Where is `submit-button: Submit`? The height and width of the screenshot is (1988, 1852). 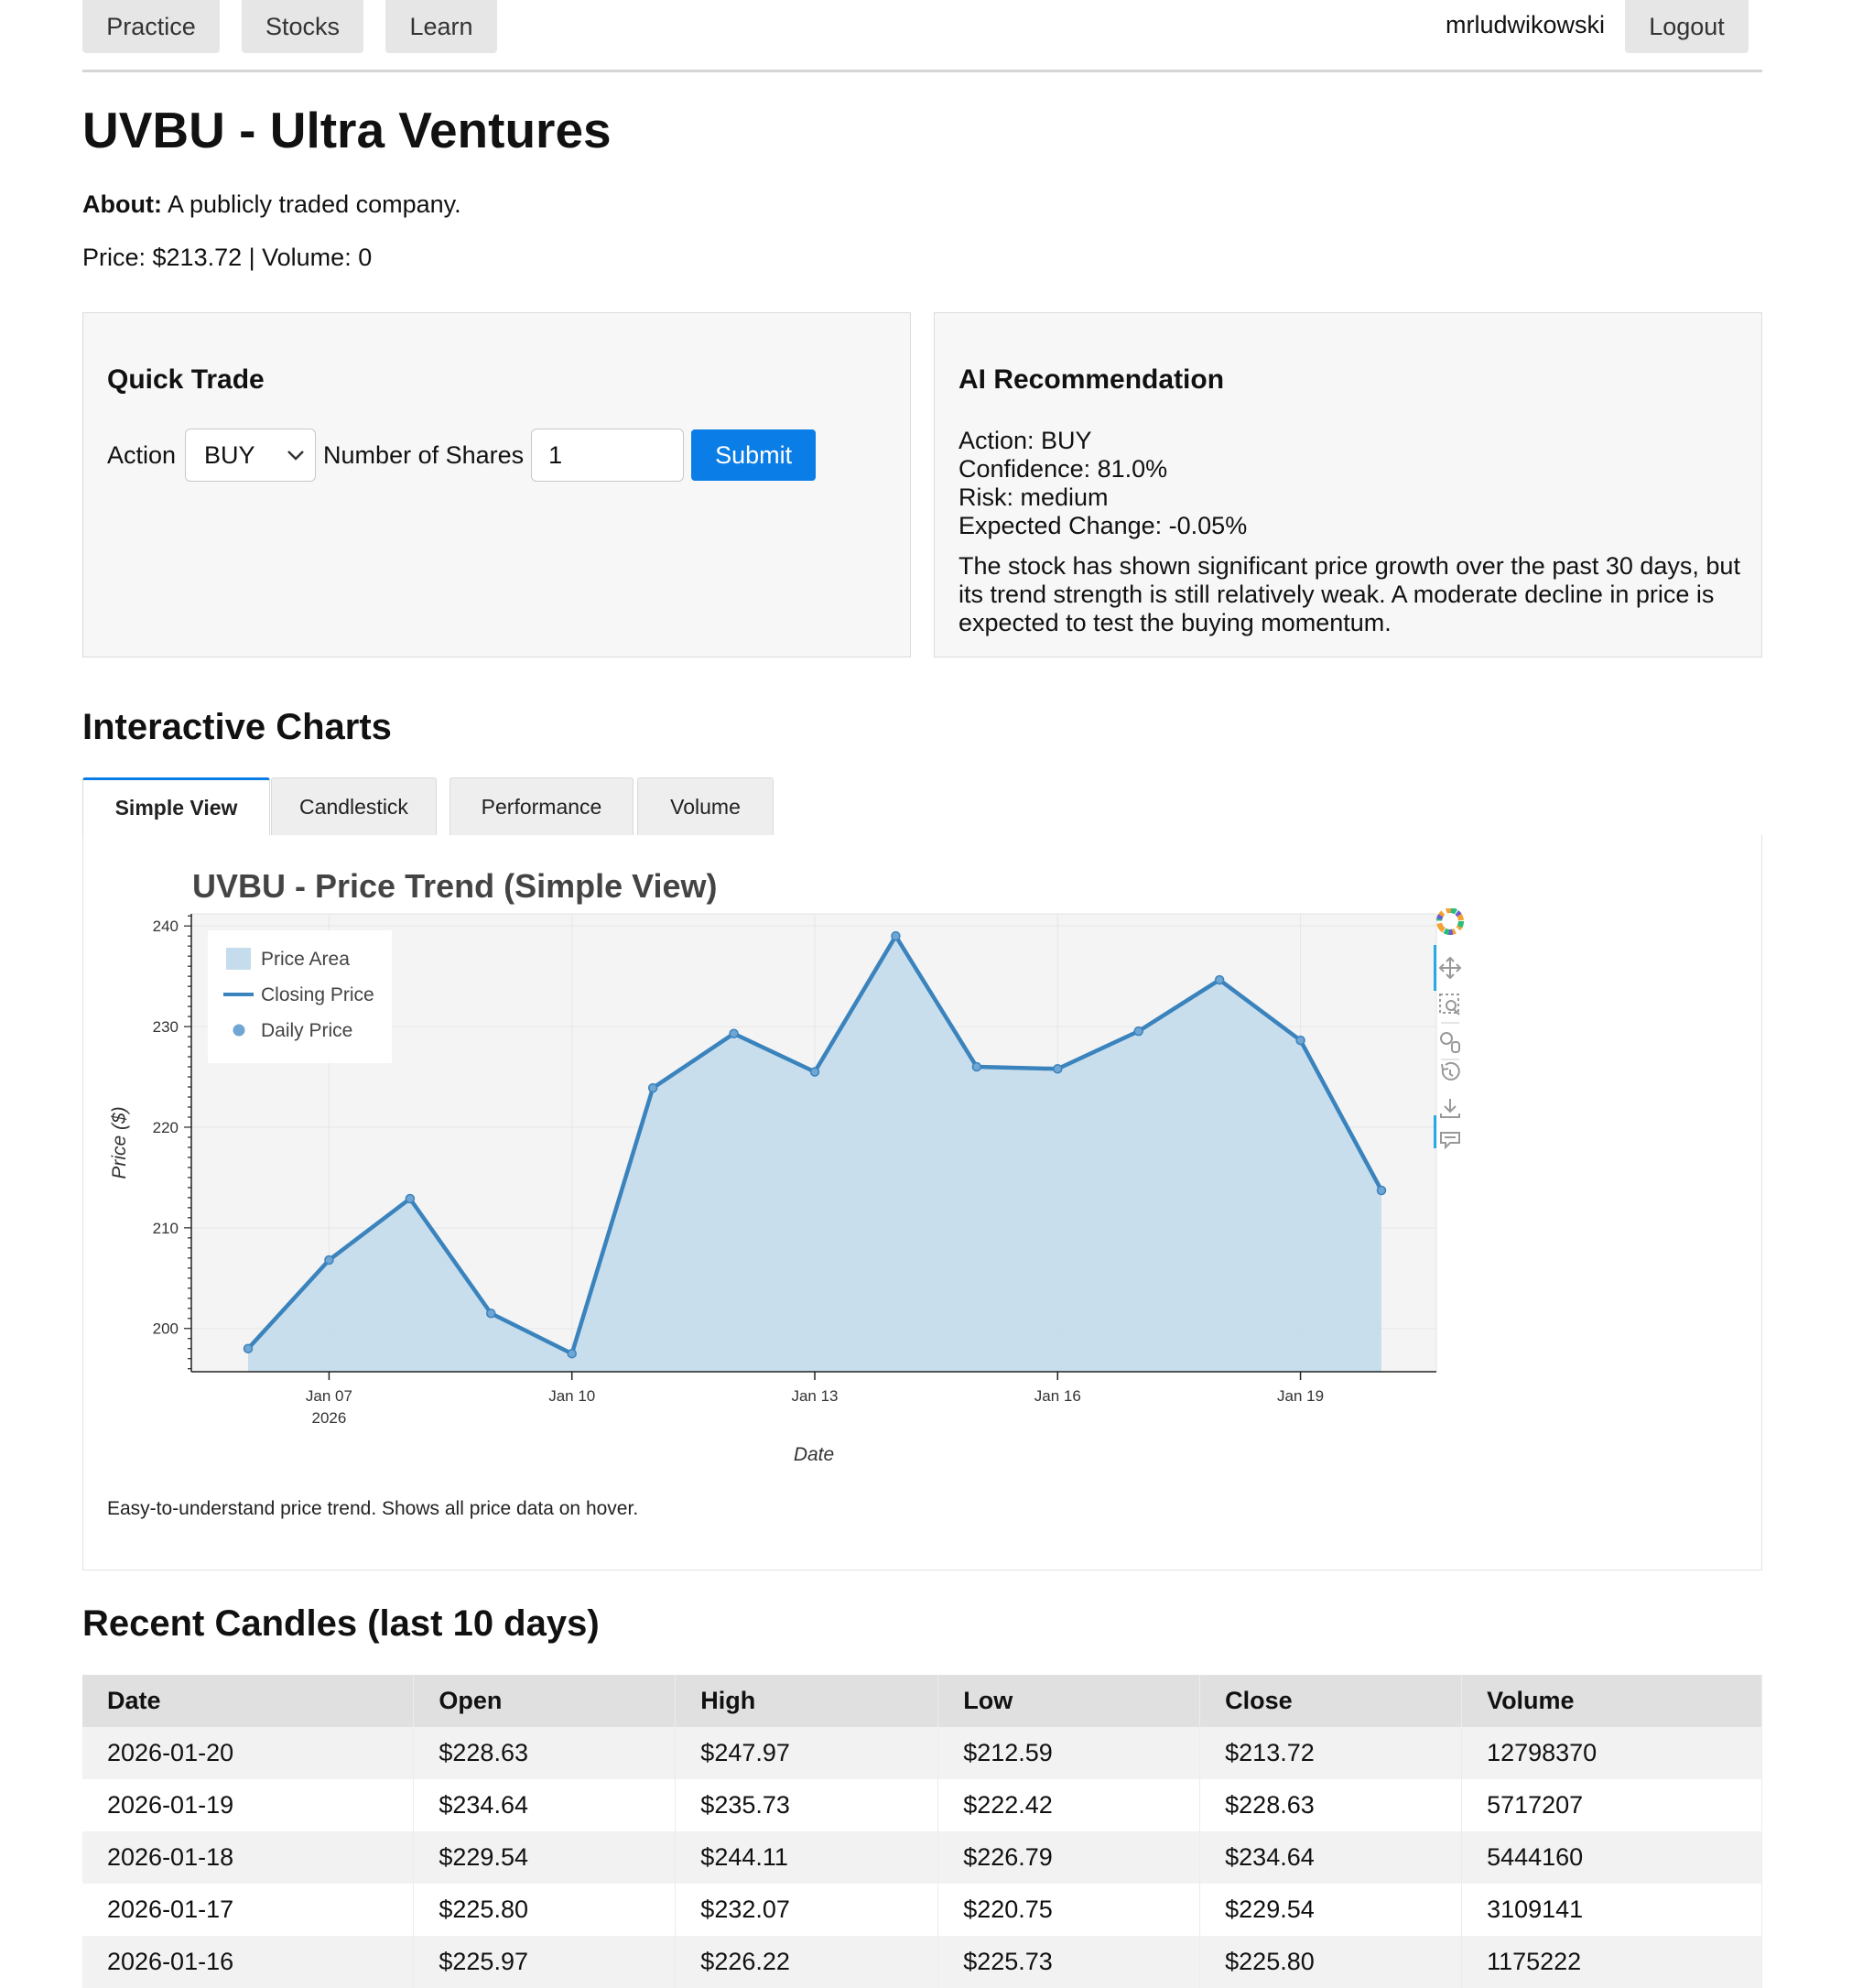
submit-button: Submit is located at coordinates (754, 455).